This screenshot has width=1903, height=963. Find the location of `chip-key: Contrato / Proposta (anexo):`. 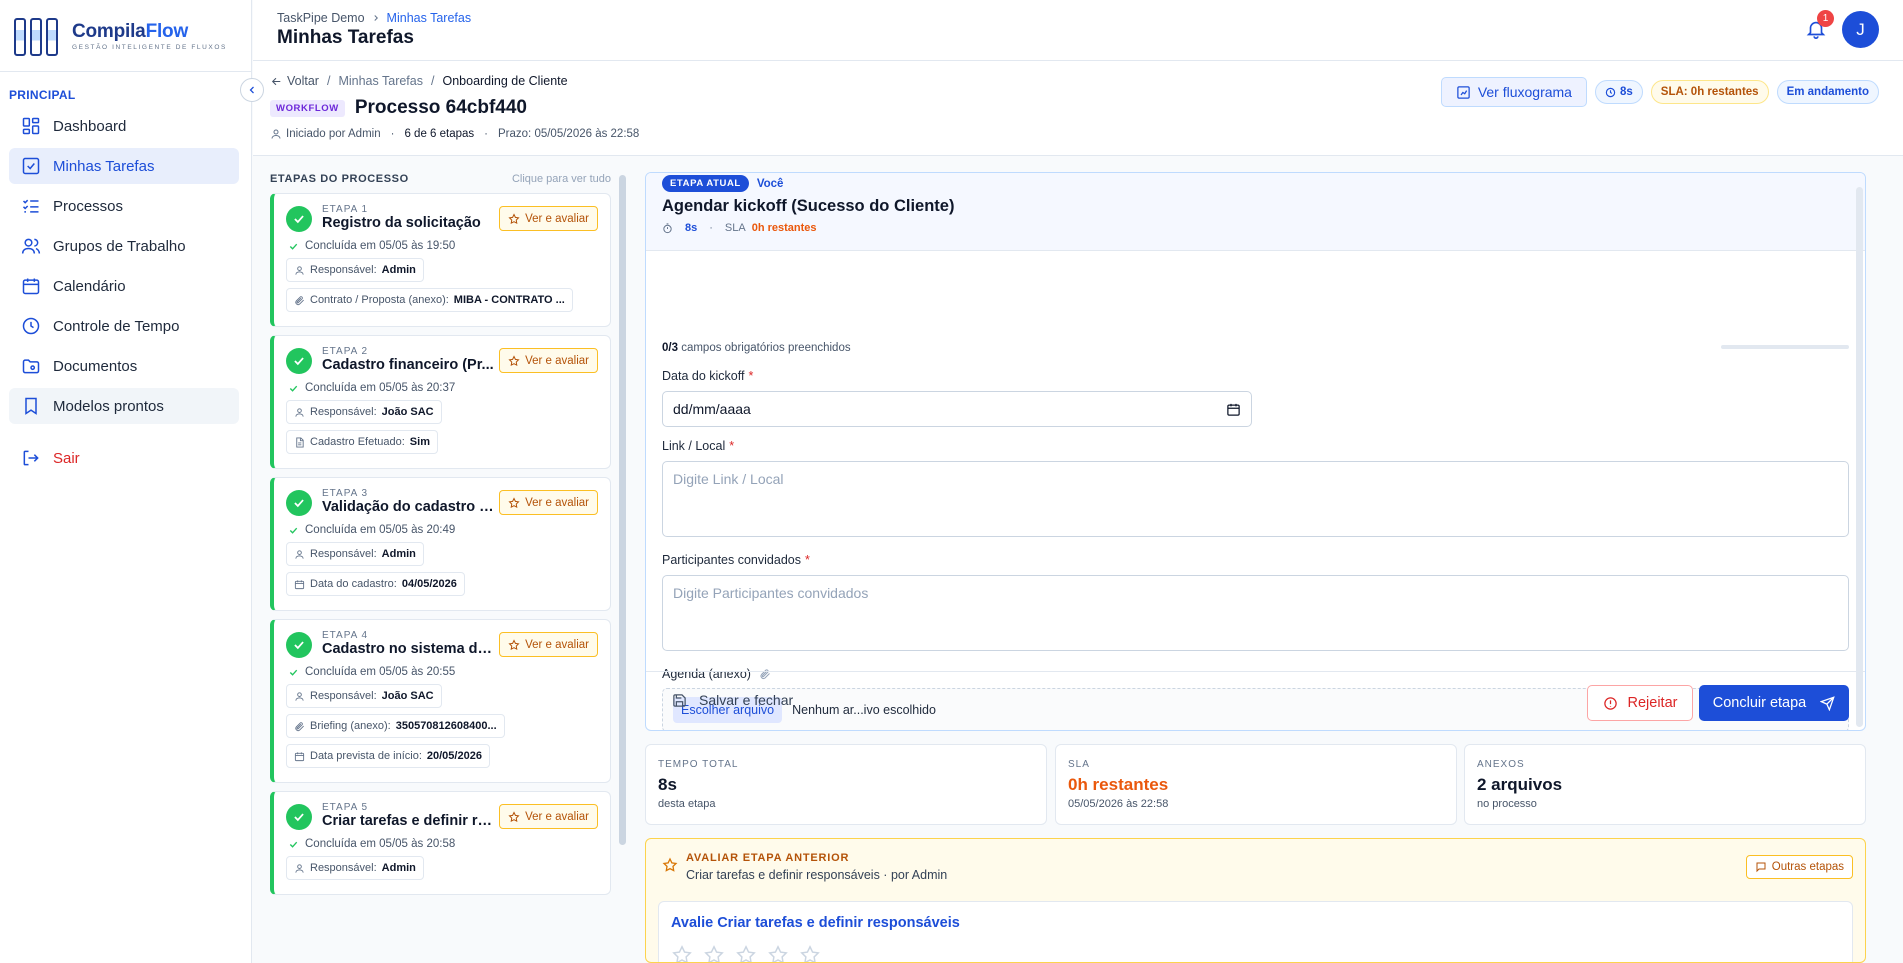

chip-key: Contrato / Proposta (anexo): is located at coordinates (379, 300).